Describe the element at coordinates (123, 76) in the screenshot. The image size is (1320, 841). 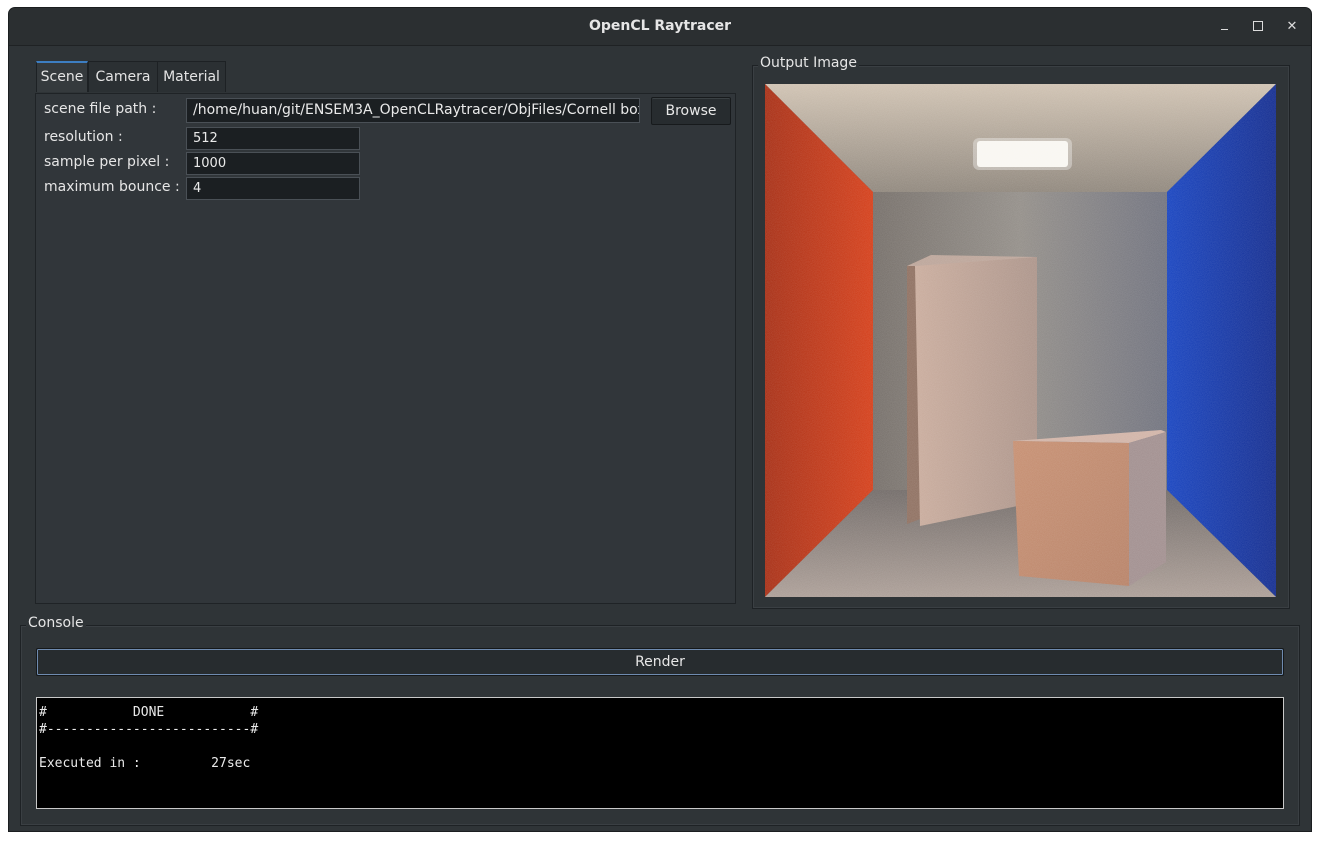
I see `tab-camera: Camera` at that location.